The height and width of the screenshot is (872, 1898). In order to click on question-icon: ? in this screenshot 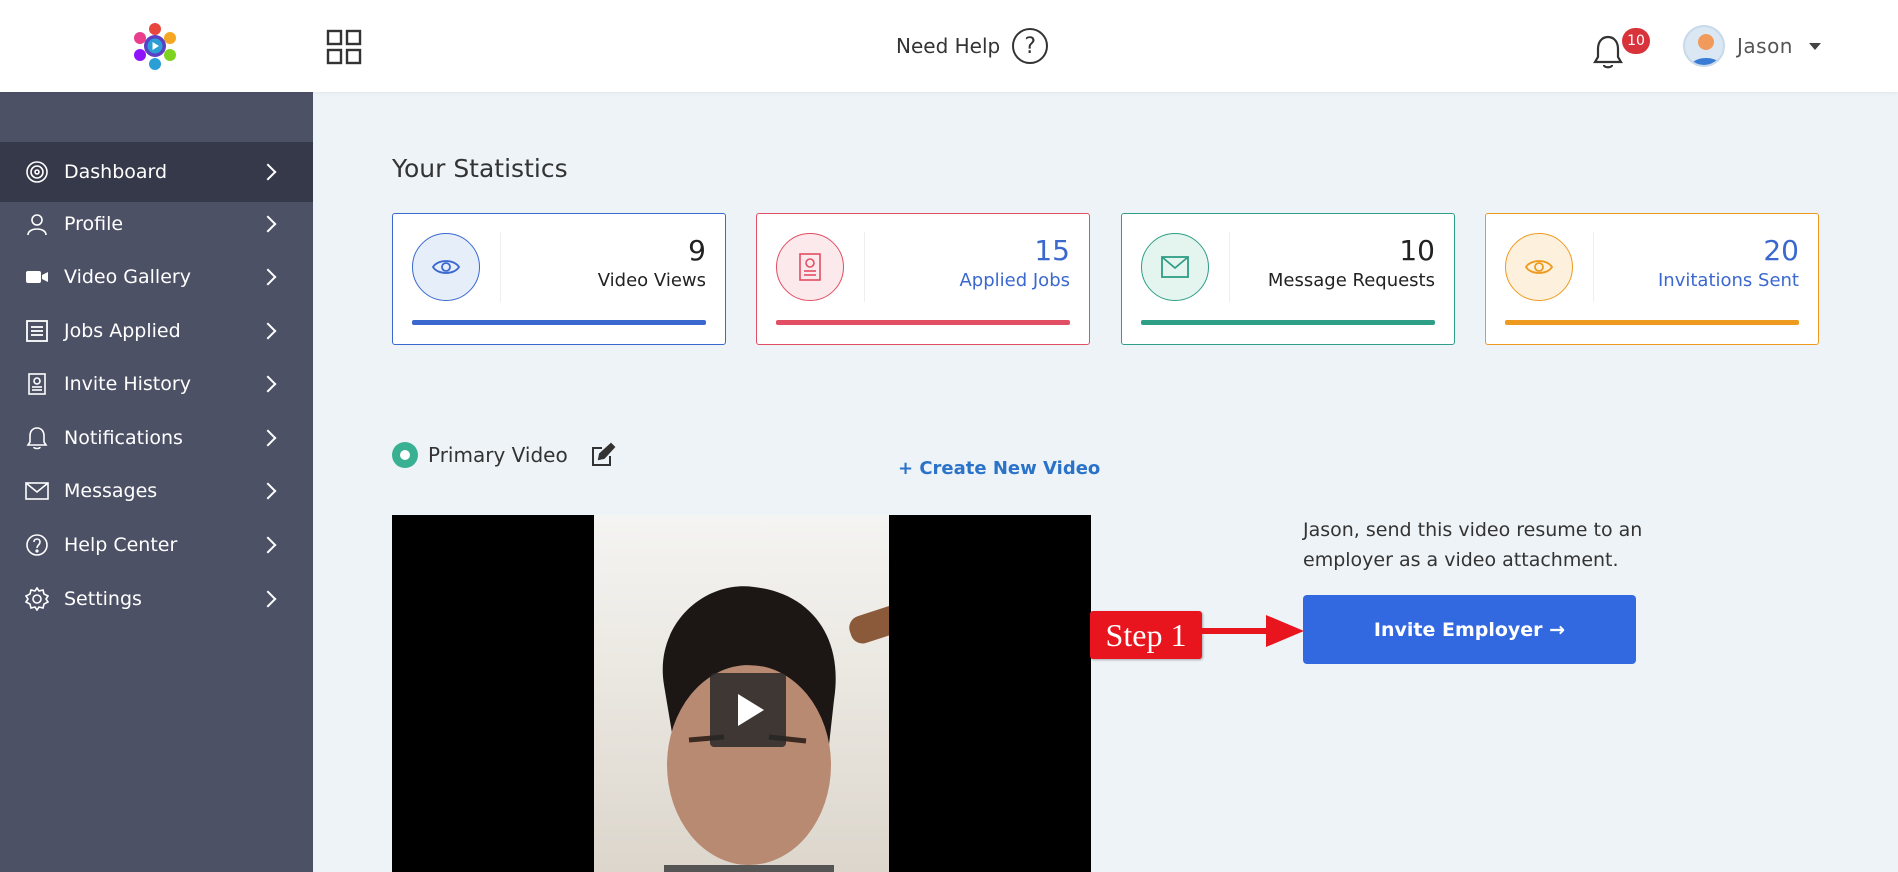, I will do `click(1030, 46)`.